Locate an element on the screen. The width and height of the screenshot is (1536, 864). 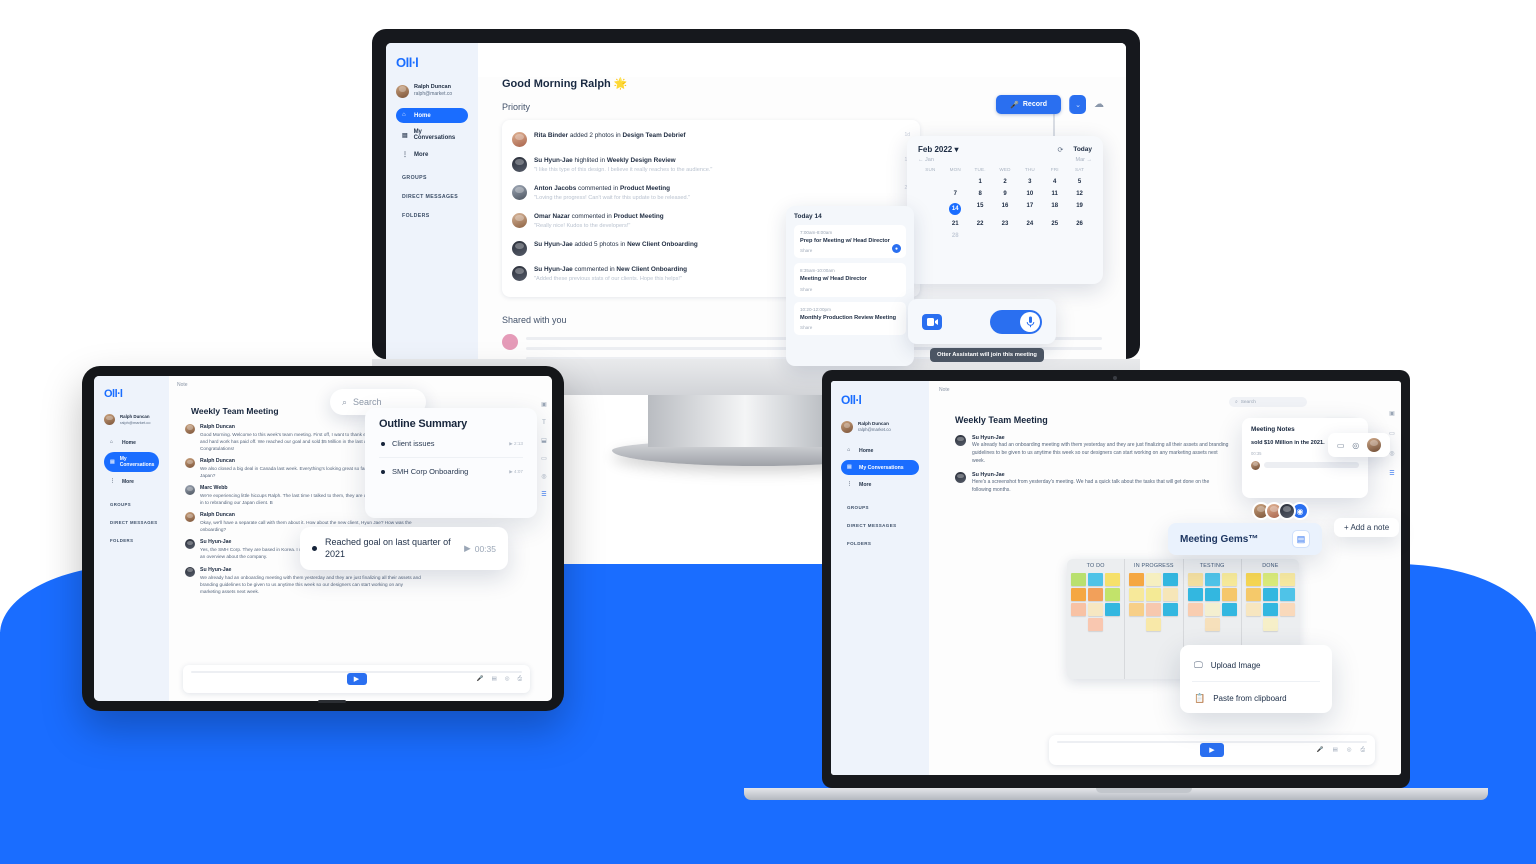
calendar-day: 24 is located at coordinates (1029, 224).